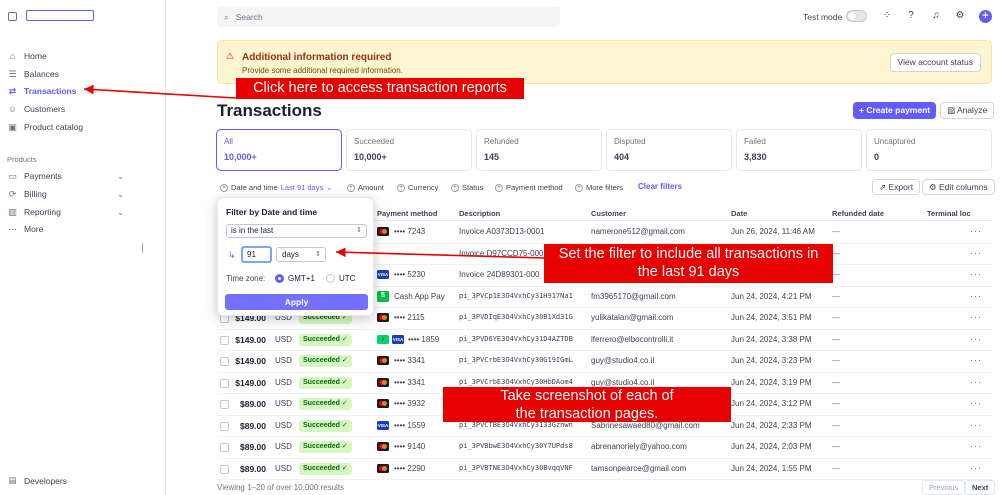 The height and width of the screenshot is (495, 1000). I want to click on filter-date-and-time: × Date and time Last 91 days ⌄, so click(276, 187).